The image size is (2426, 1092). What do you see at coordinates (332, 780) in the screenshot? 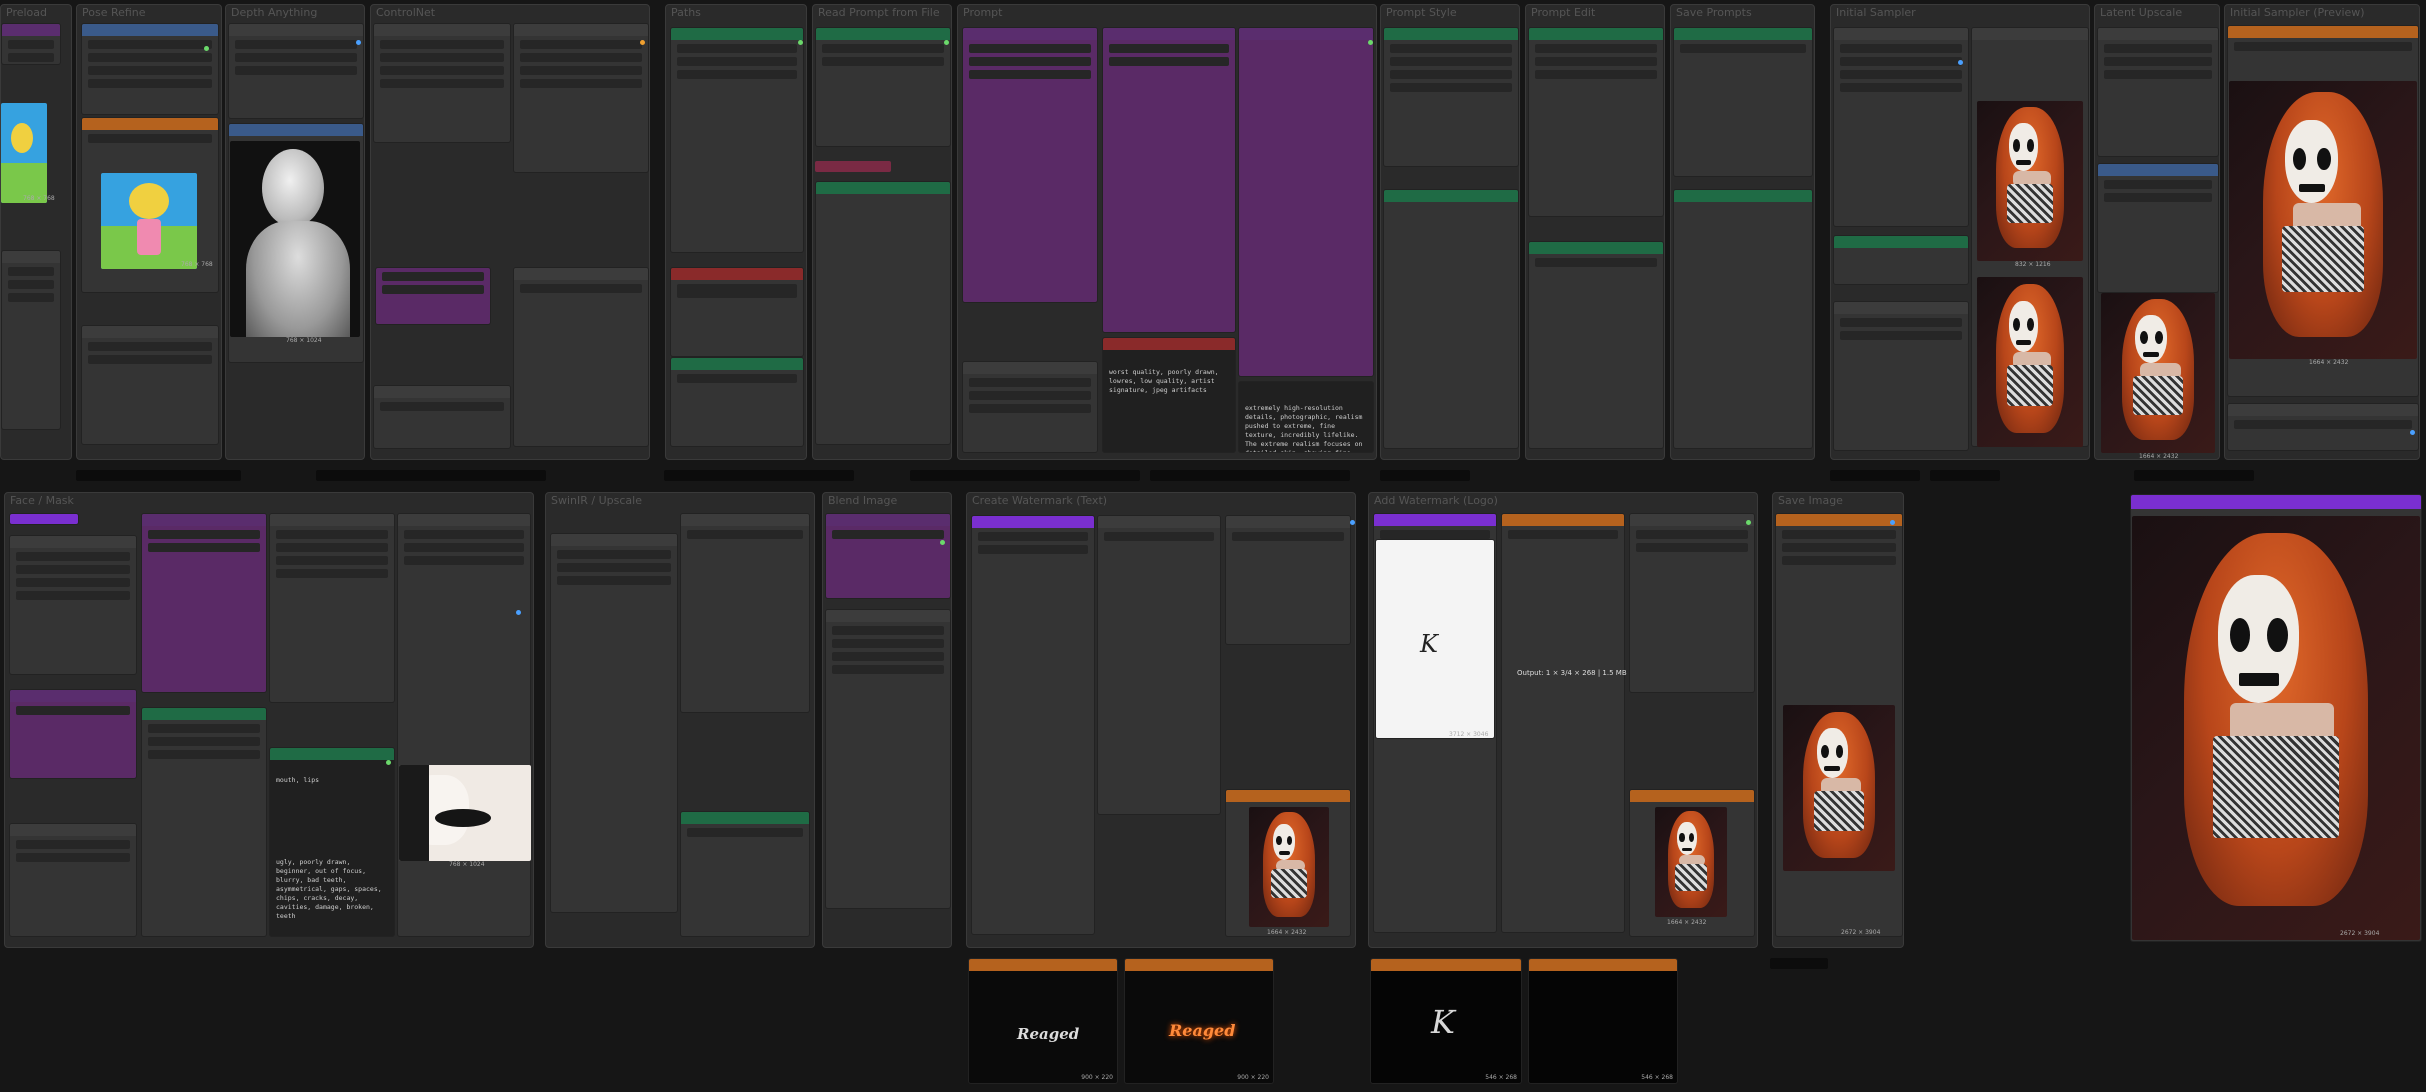
I see `mask-prompt-text: mouth, lips` at bounding box center [332, 780].